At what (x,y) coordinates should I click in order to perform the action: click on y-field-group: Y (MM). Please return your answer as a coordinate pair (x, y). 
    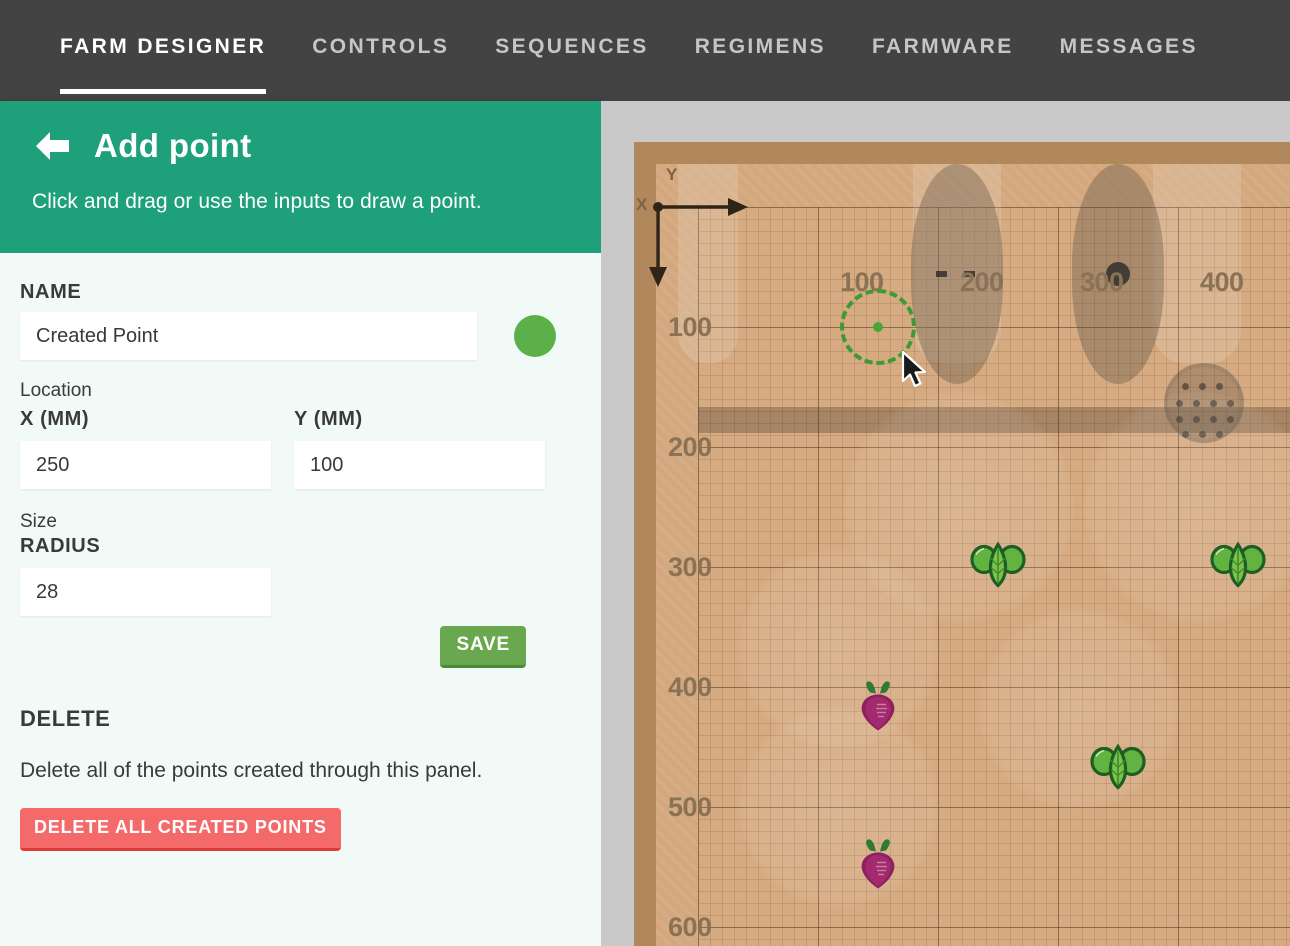
    Looking at the image, I should click on (419, 448).